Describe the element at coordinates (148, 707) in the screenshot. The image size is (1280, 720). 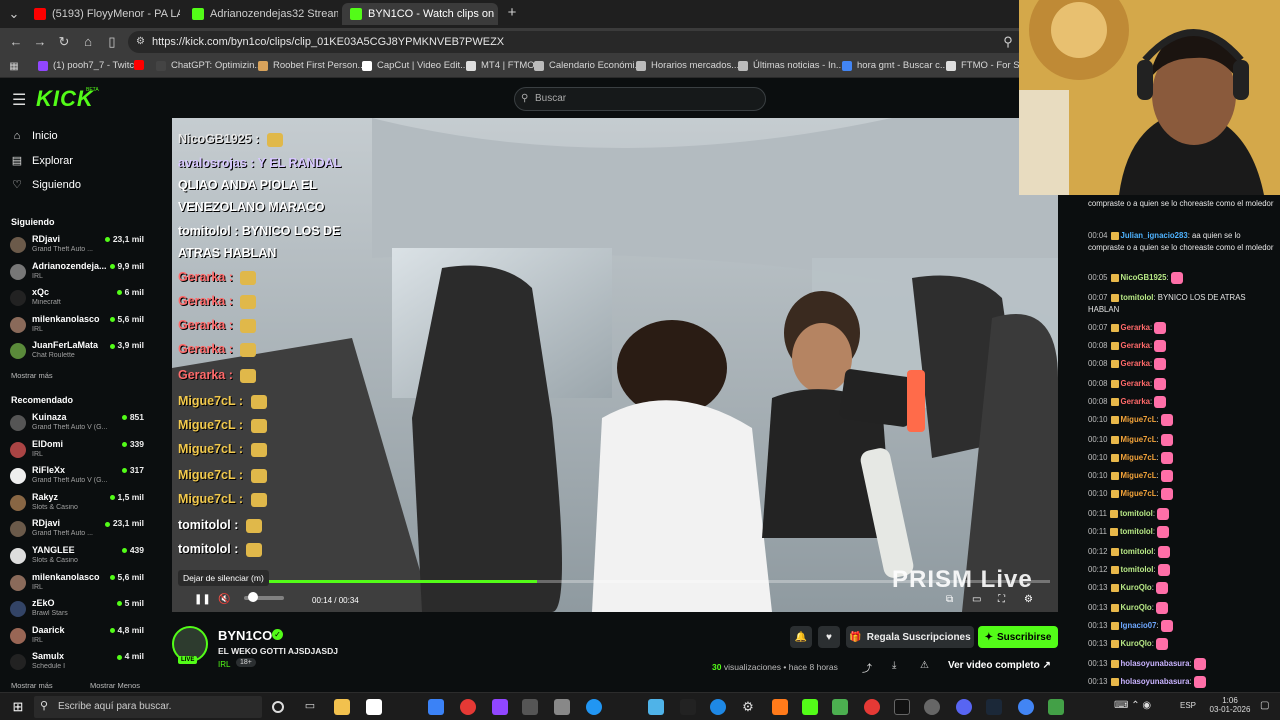
I see `taskbar-search: ⚲ Escribe aquí para buscar.` at that location.